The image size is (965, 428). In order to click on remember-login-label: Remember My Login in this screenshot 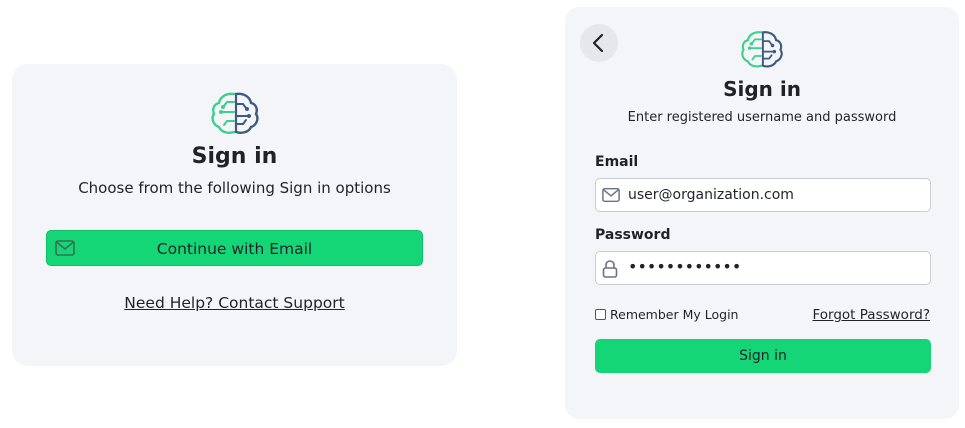, I will do `click(674, 314)`.